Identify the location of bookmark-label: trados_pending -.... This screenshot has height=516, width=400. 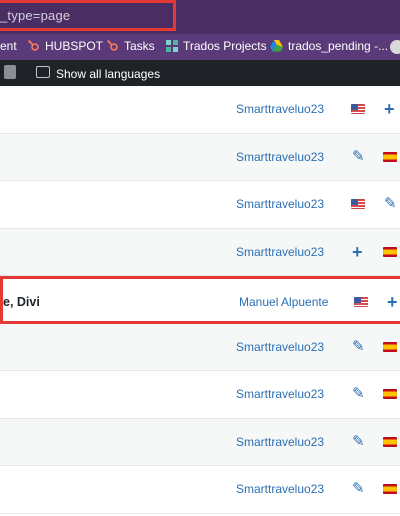
(338, 46).